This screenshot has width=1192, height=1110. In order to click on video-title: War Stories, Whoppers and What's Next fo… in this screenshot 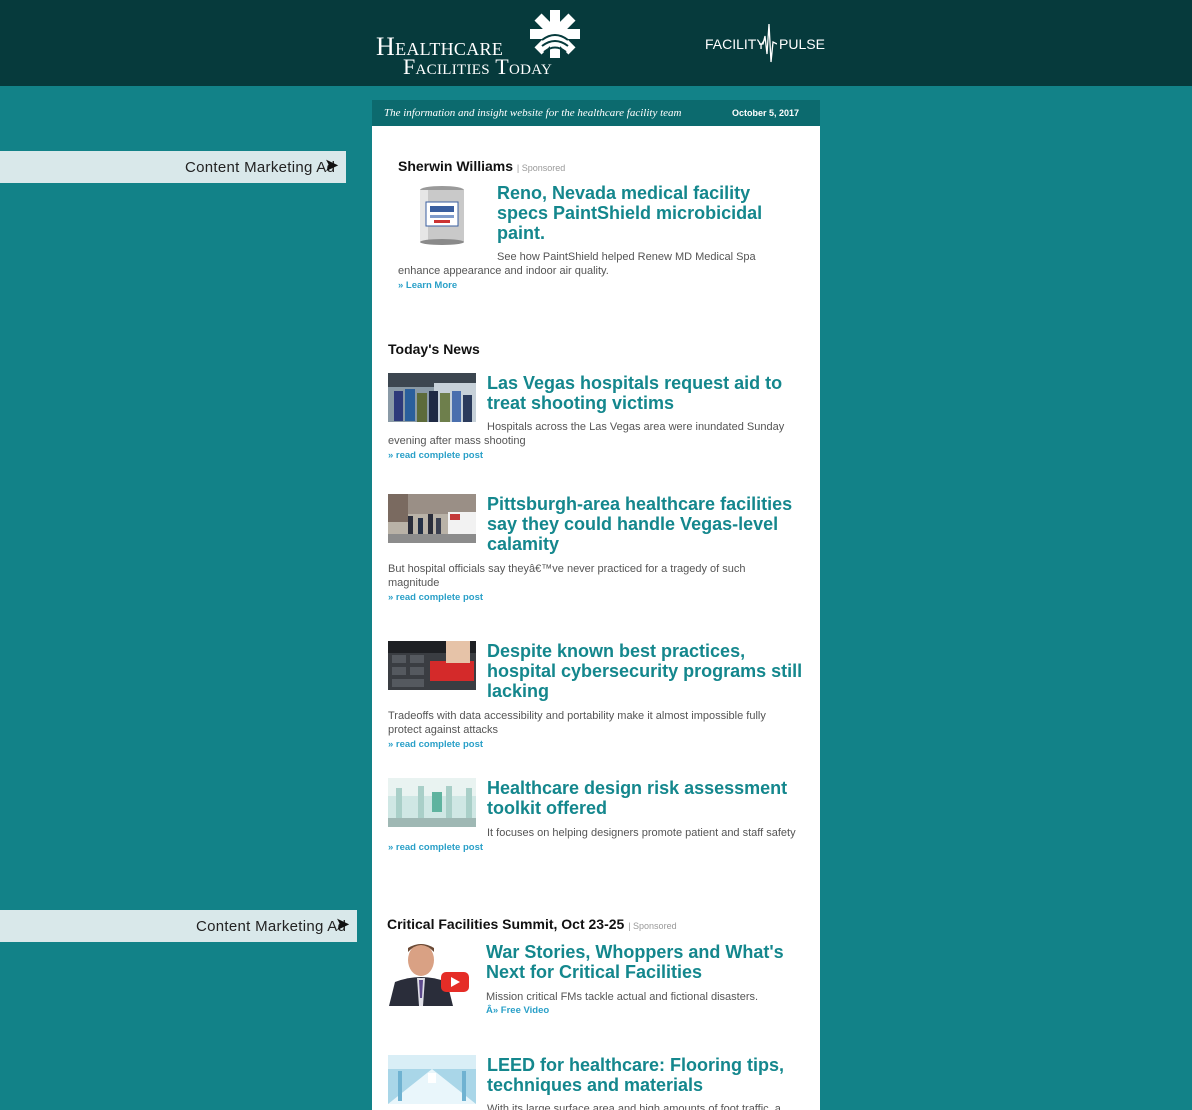, I will do `click(645, 962)`.